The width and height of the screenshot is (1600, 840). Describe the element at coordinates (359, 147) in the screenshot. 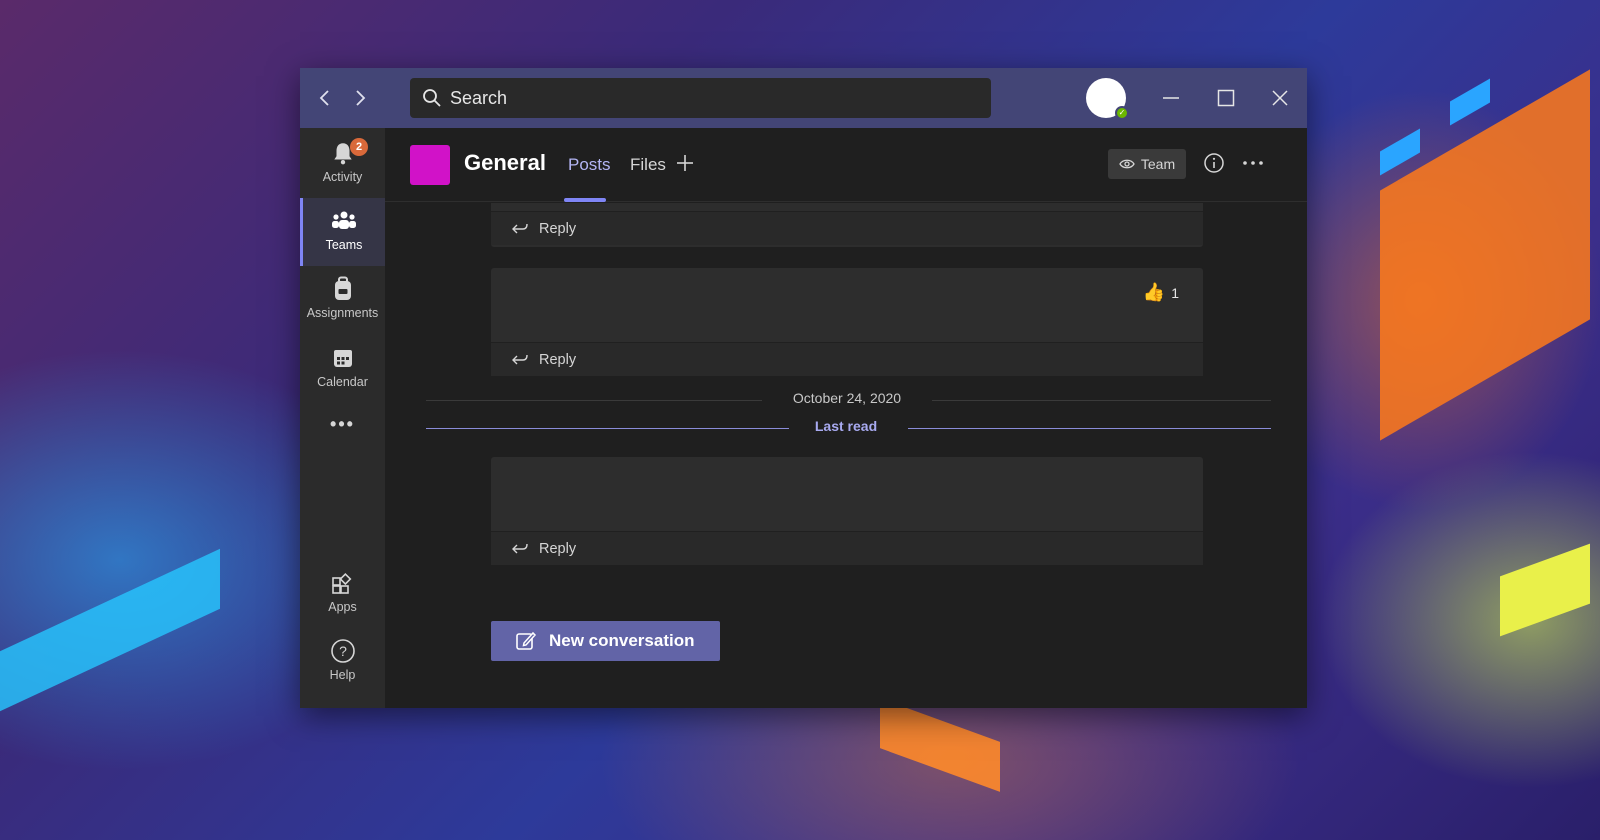

I see `activity-badge: 2` at that location.